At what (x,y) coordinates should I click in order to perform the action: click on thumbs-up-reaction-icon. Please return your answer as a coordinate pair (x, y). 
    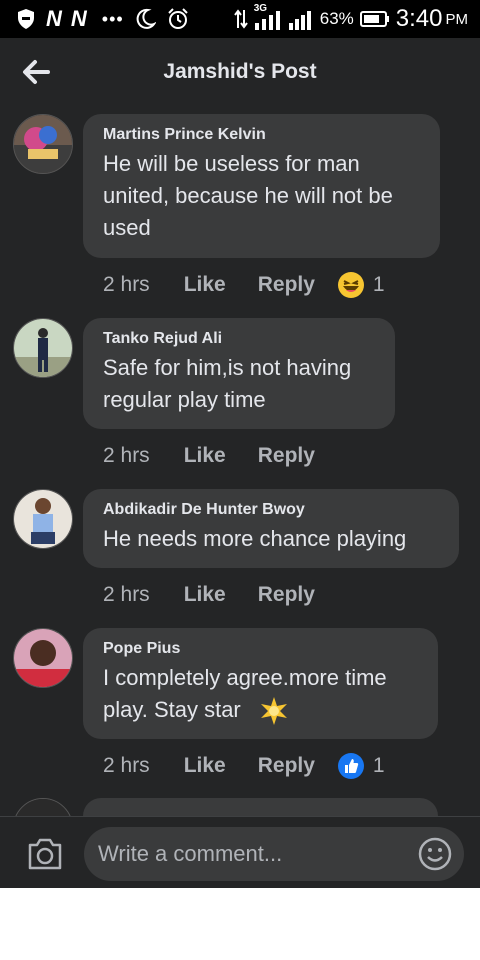
    Looking at the image, I should click on (350, 766).